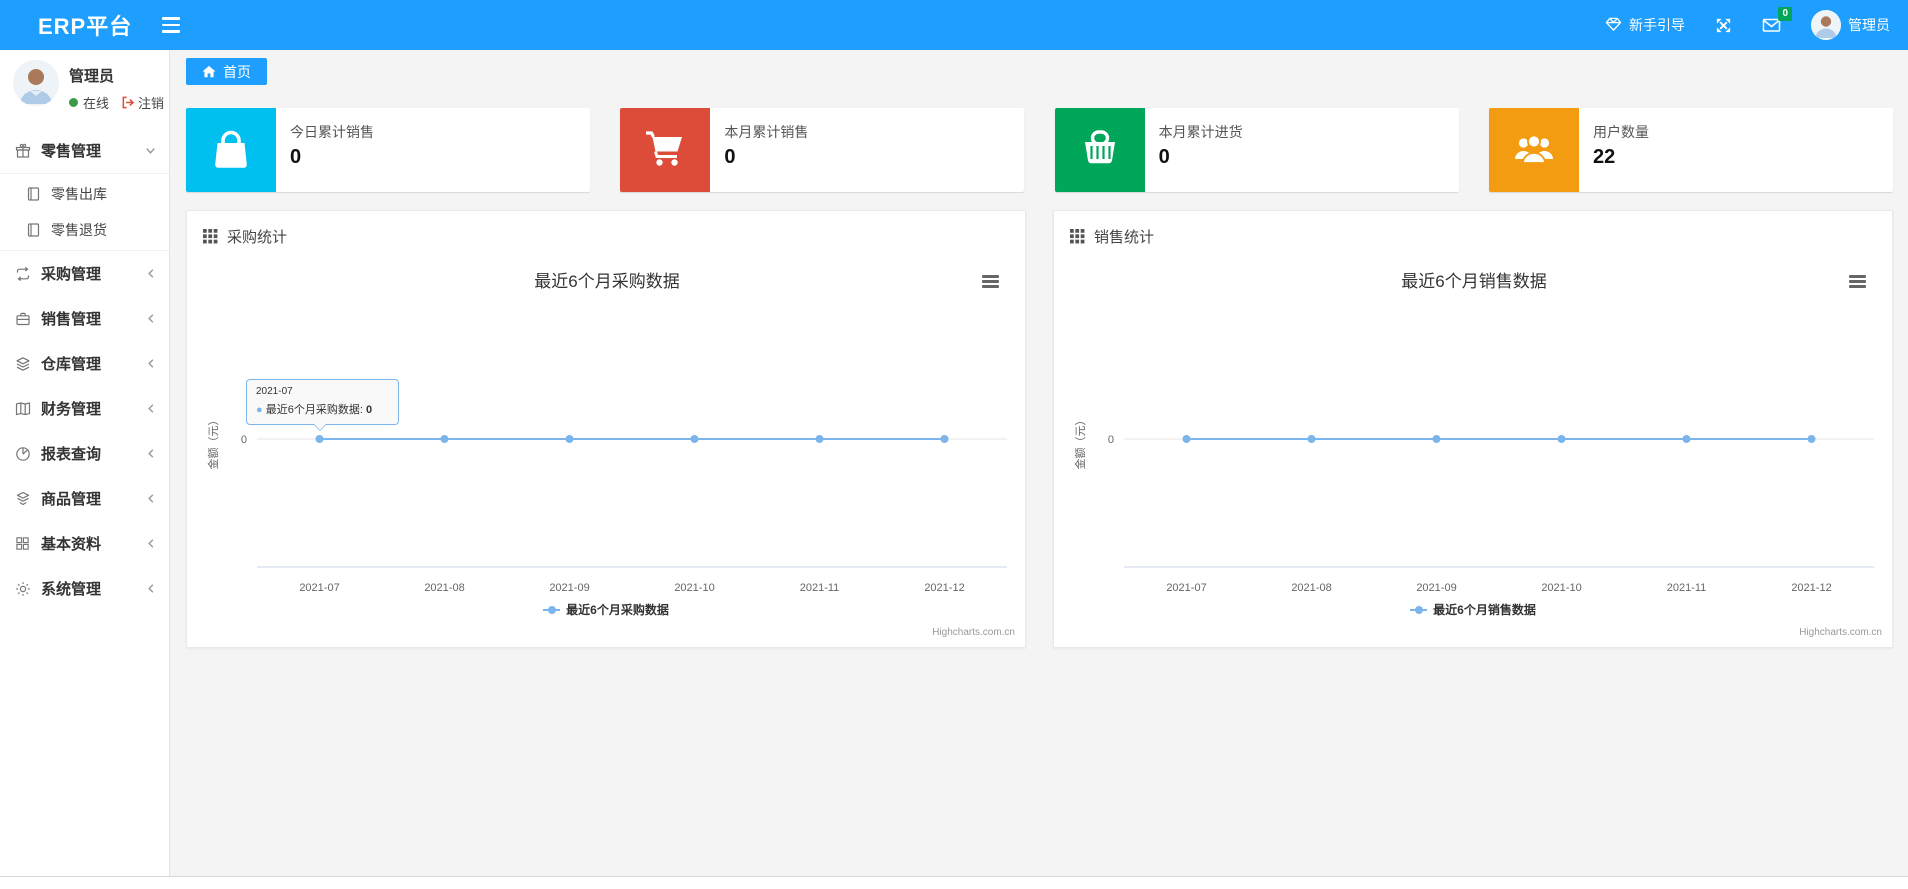  I want to click on sidebar-item-retail: 零售管理, so click(84, 150).